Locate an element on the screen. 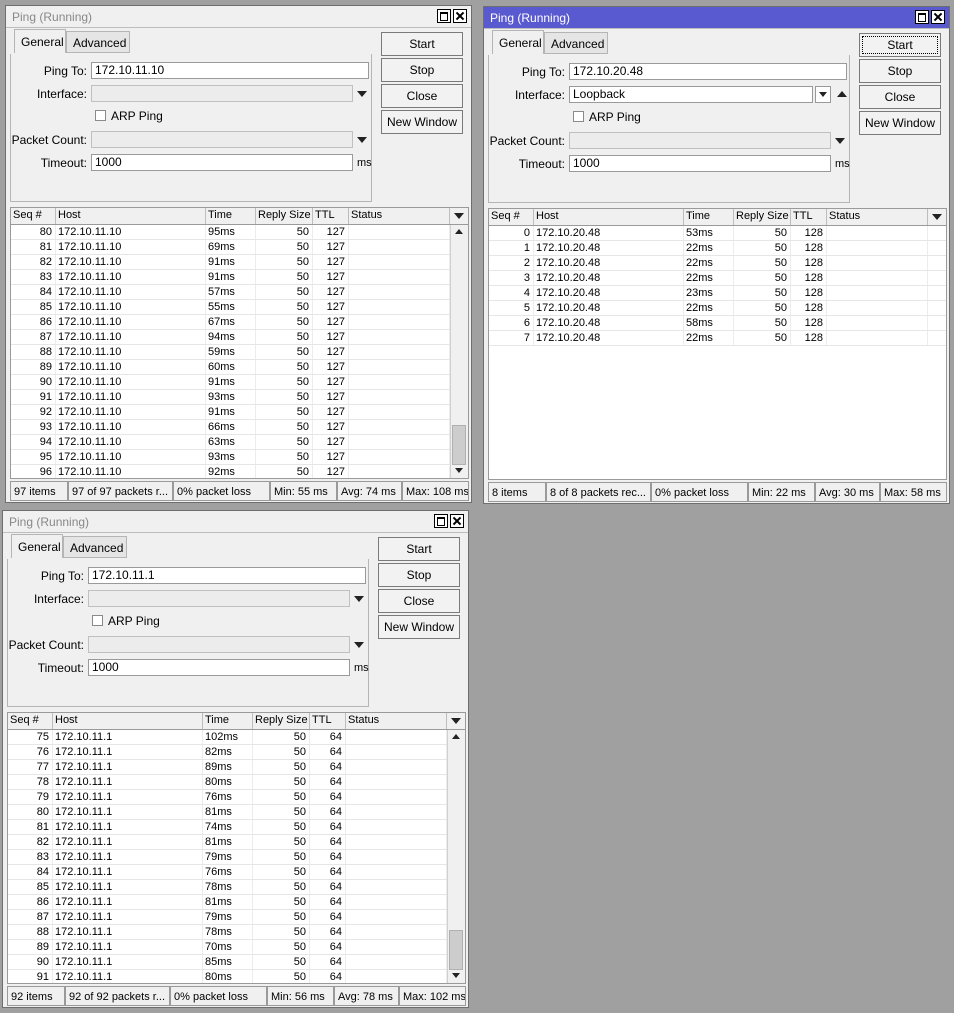  table-row: 84 172.10.11.10 57ms 50 127 is located at coordinates (230, 292).